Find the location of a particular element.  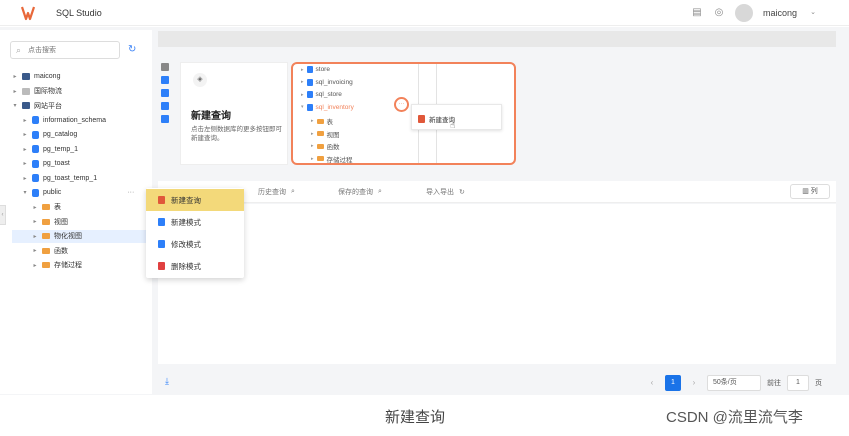

app-title: SQL Studio is located at coordinates (79, 13).